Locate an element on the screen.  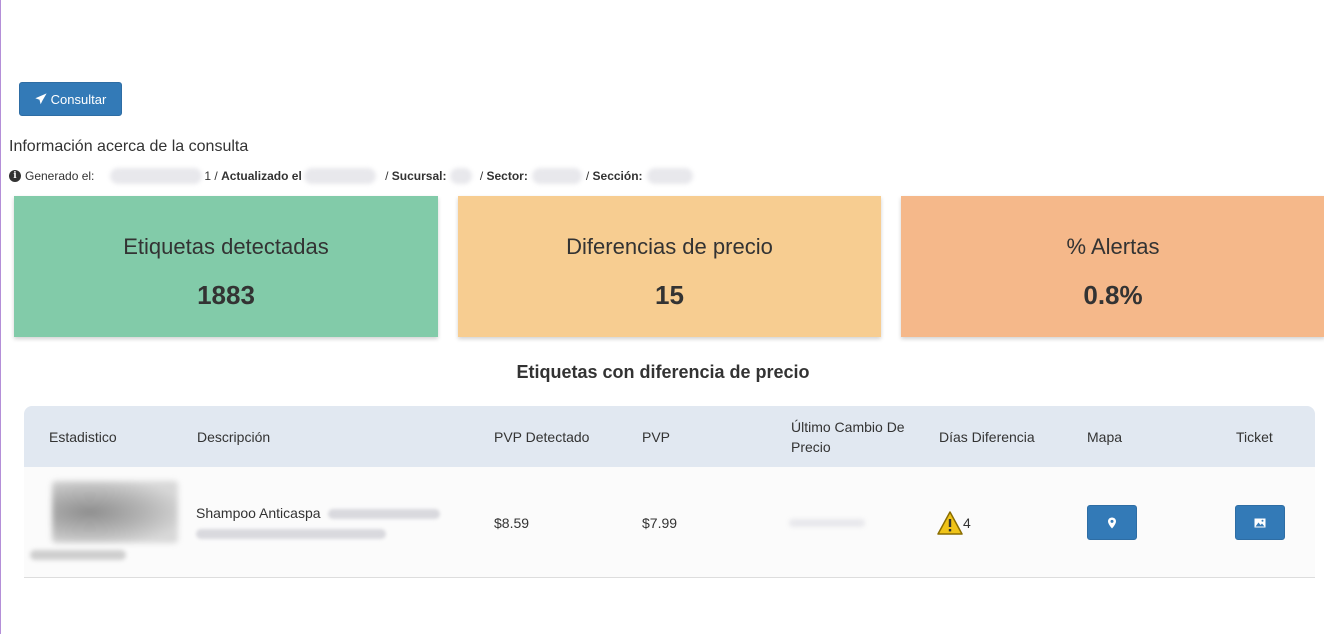
column-header-pvp: PVP is located at coordinates (656, 436).